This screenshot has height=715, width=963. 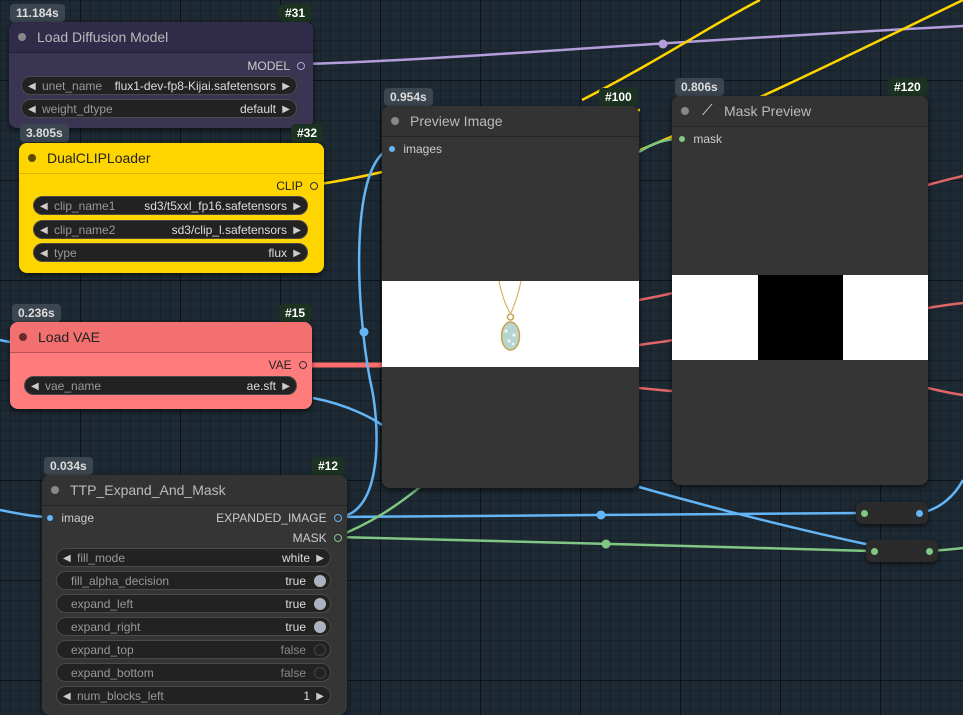 I want to click on mask-output: MASK, so click(x=317, y=538).